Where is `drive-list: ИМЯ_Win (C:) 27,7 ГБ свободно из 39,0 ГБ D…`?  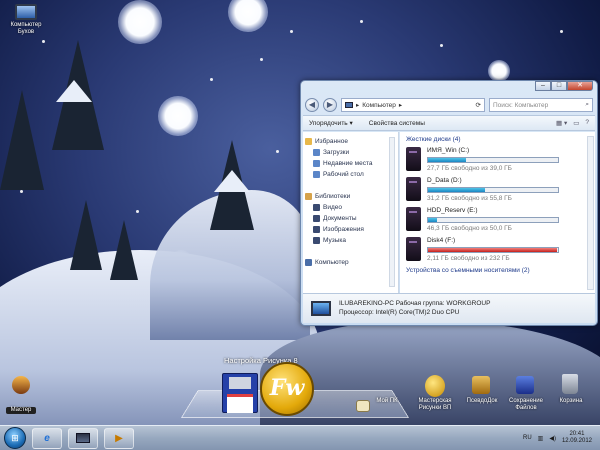
drive-list: ИМЯ_Win (C:) 27,7 ГБ свободно из 39,0 ГБ D… is located at coordinates (497, 207).